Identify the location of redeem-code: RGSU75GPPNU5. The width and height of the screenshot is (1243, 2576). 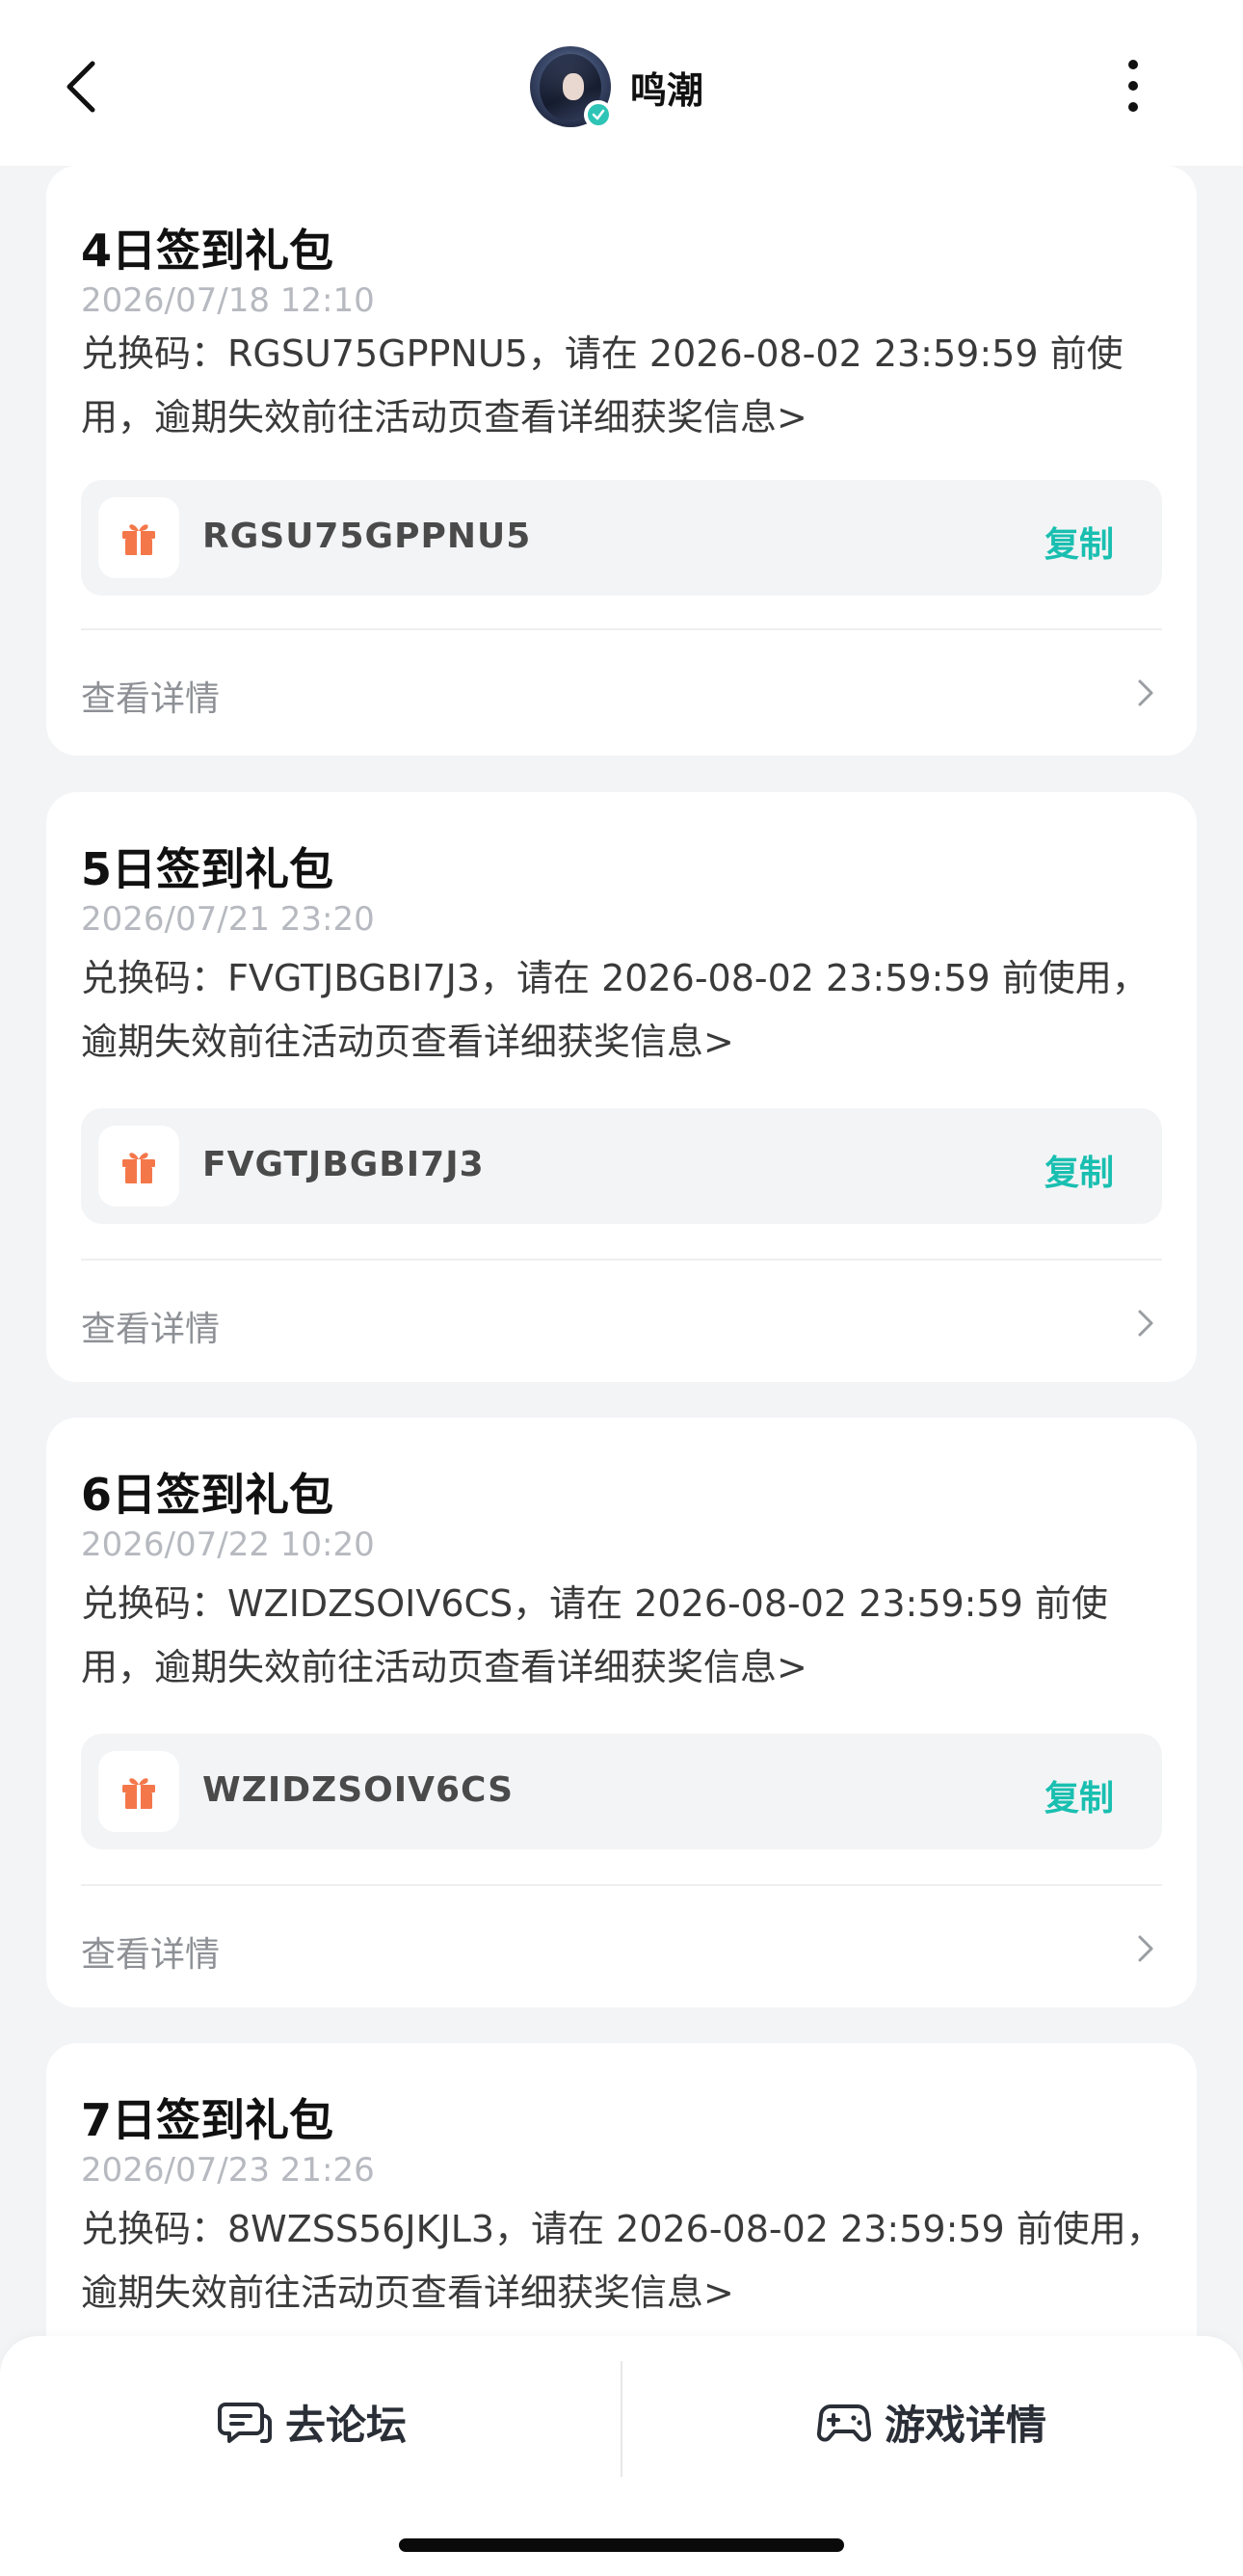
(367, 536).